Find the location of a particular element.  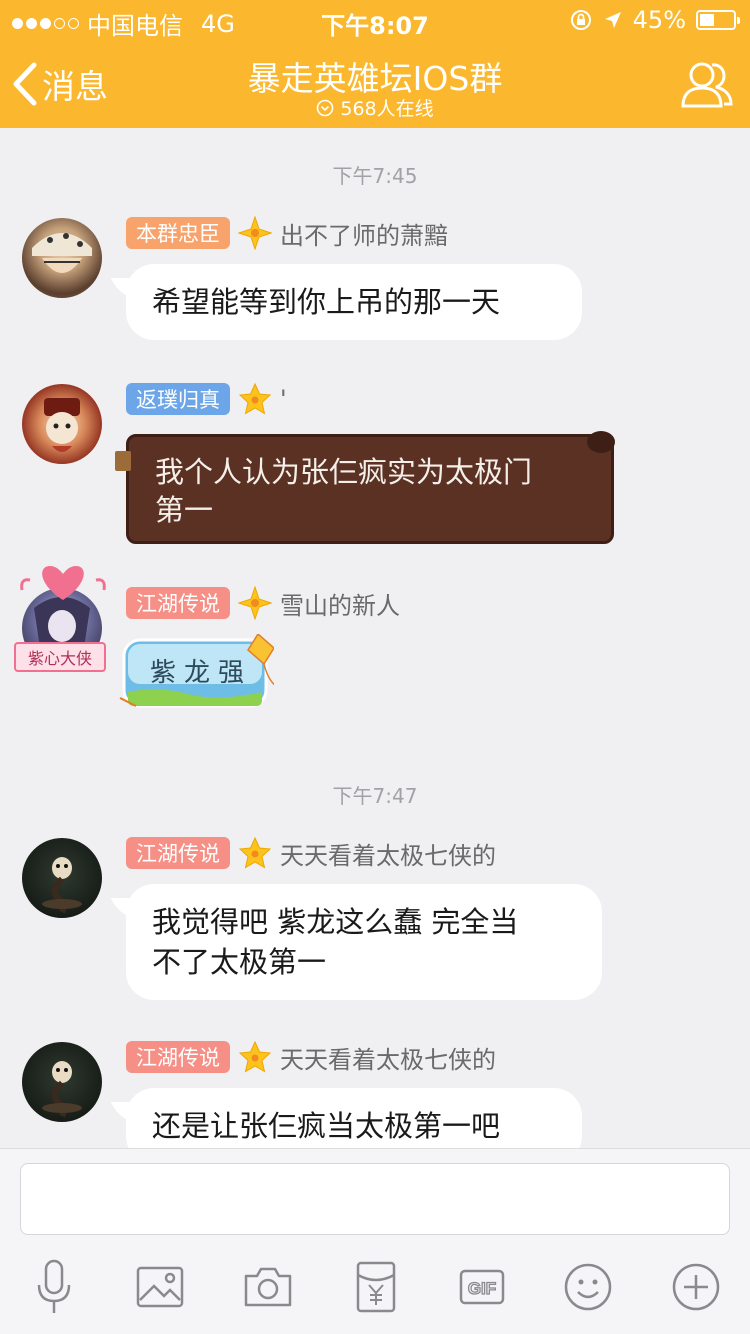

image-button is located at coordinates (160, 1287).